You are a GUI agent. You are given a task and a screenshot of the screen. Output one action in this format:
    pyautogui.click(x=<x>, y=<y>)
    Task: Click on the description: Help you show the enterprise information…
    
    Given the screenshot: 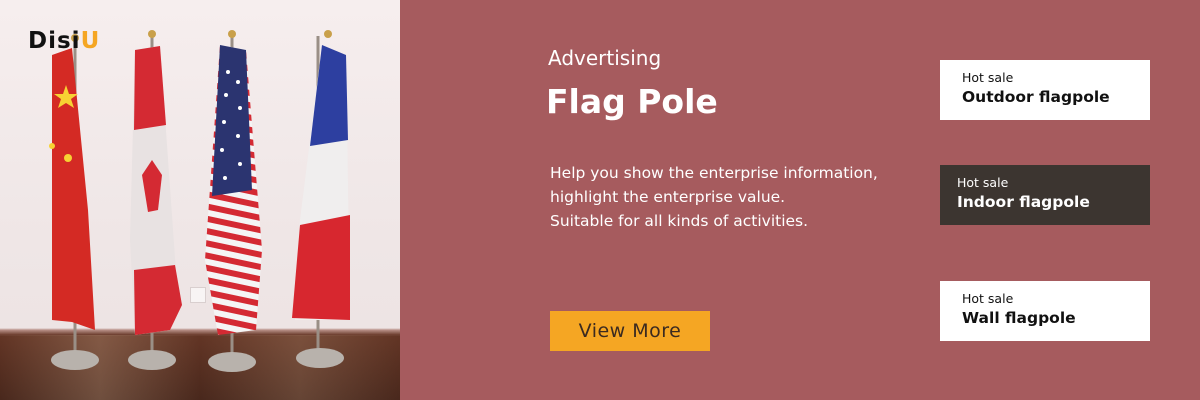 What is the action you would take?
    pyautogui.click(x=720, y=197)
    